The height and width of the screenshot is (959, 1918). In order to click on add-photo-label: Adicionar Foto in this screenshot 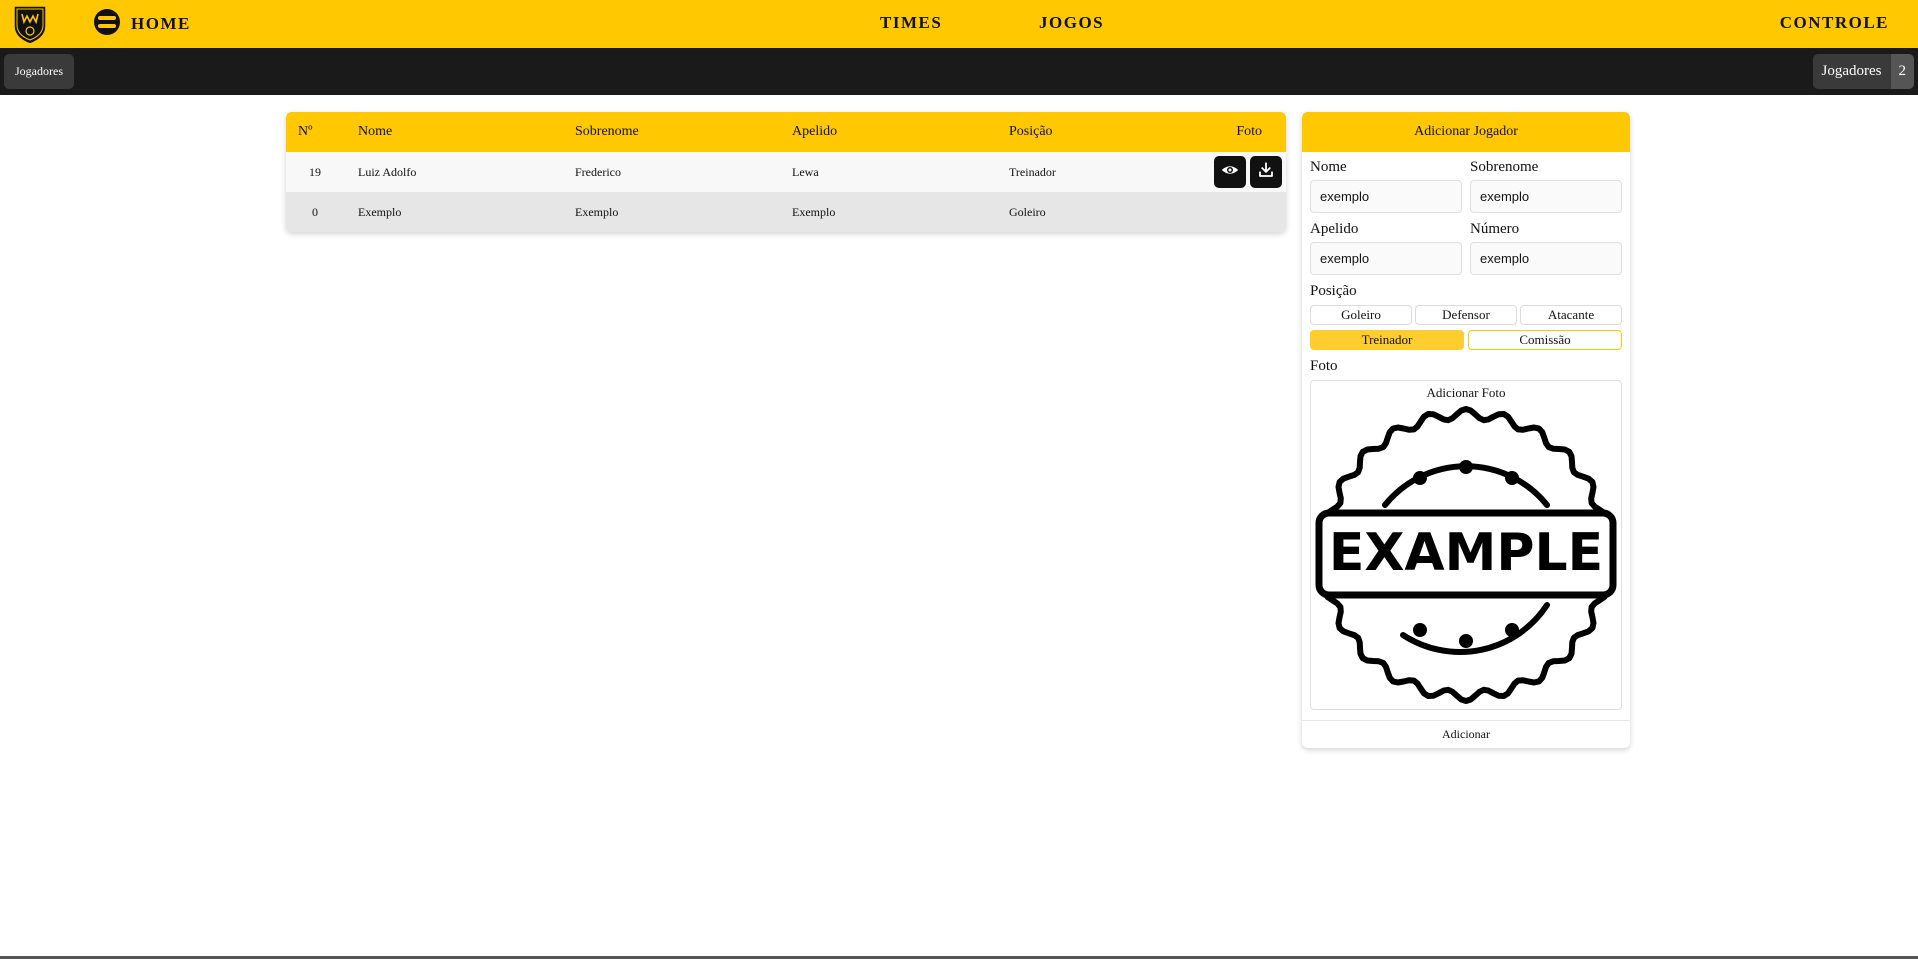, I will do `click(1466, 392)`.